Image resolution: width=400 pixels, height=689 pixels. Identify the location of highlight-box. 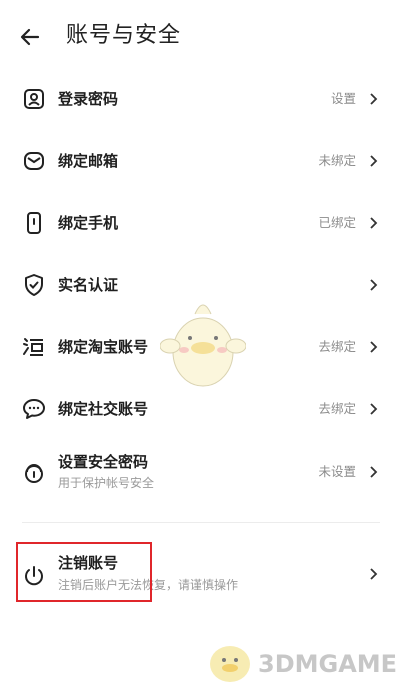
(84, 572).